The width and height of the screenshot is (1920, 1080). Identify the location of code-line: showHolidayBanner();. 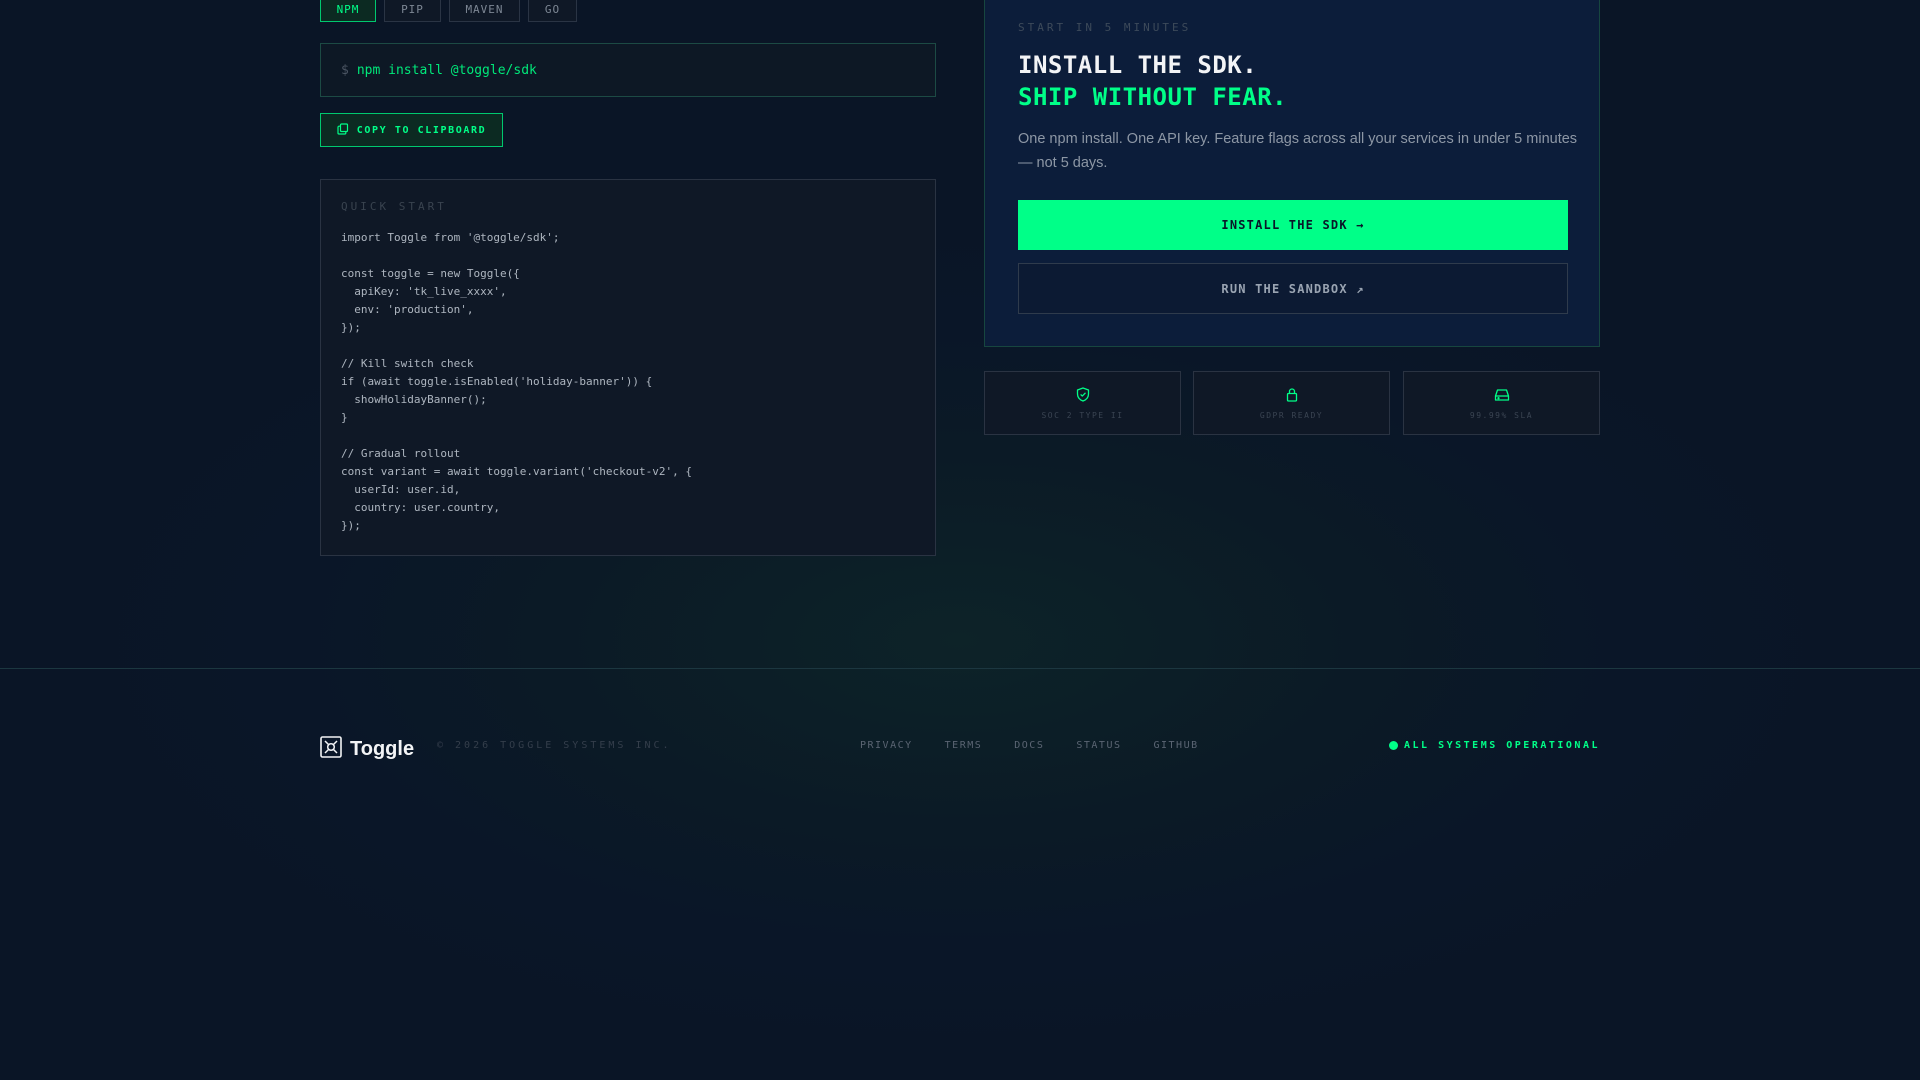
(414, 399).